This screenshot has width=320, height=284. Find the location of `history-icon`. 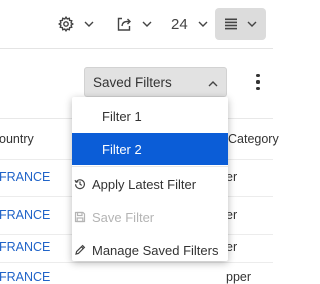

history-icon is located at coordinates (80, 184).